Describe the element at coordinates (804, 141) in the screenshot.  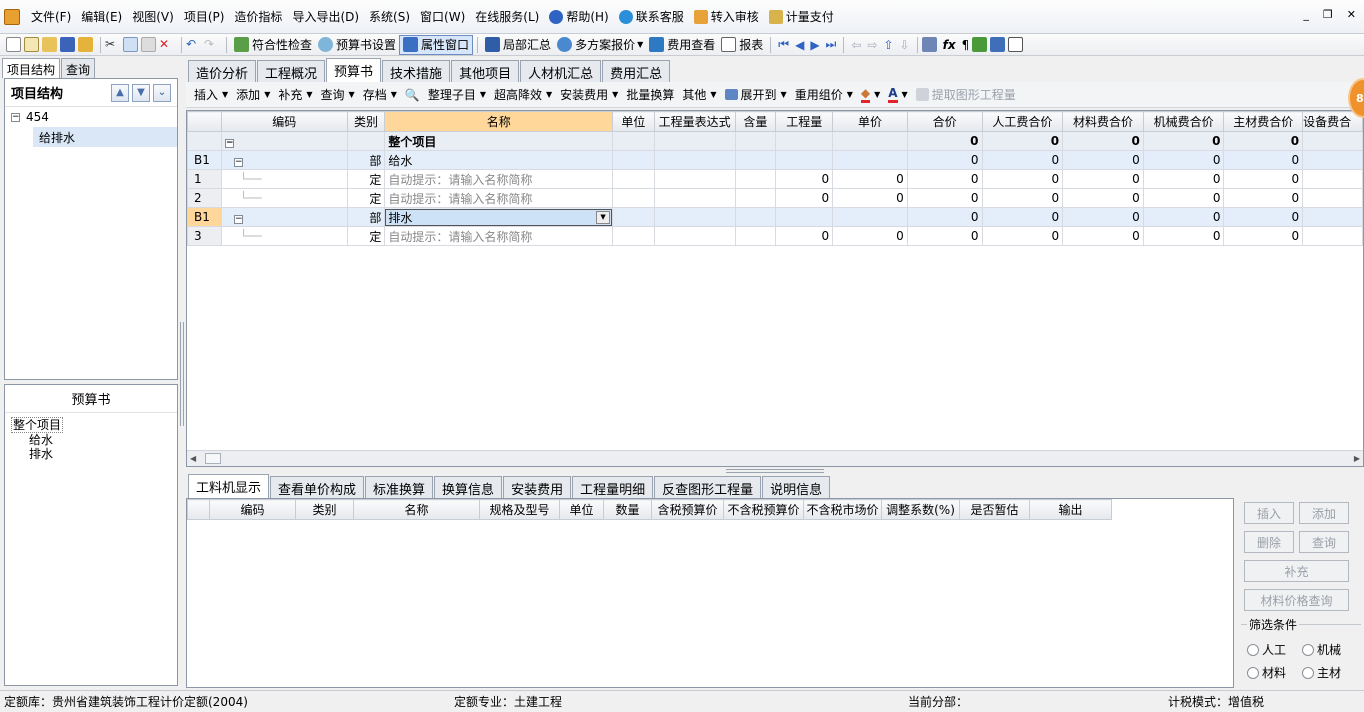
I see `cell-qty` at that location.